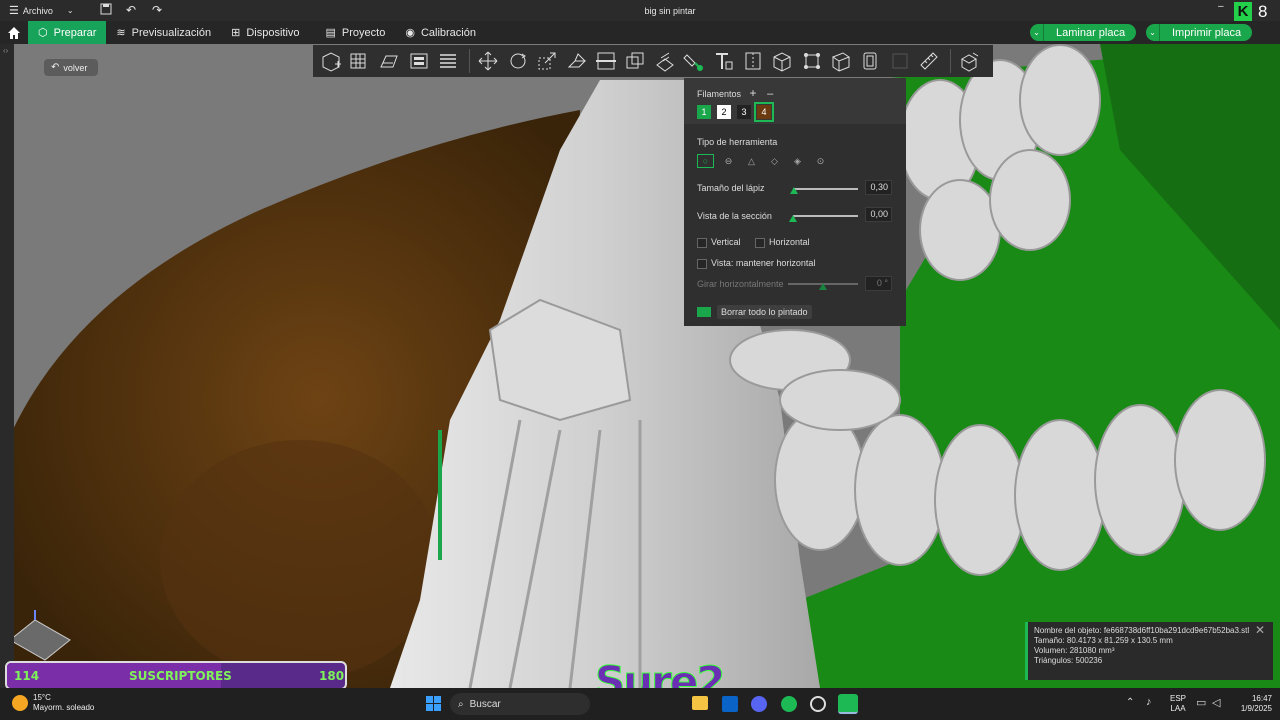 Image resolution: width=1280 pixels, height=720 pixels. I want to click on filament-swatch-2: 2, so click(724, 112).